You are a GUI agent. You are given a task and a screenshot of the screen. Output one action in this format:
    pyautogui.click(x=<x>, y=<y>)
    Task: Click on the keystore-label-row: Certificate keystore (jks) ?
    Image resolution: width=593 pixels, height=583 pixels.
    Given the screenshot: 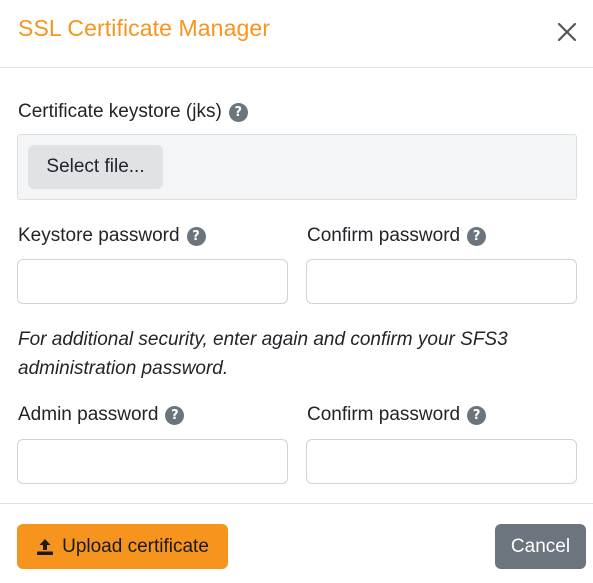 What is the action you would take?
    pyautogui.click(x=133, y=112)
    